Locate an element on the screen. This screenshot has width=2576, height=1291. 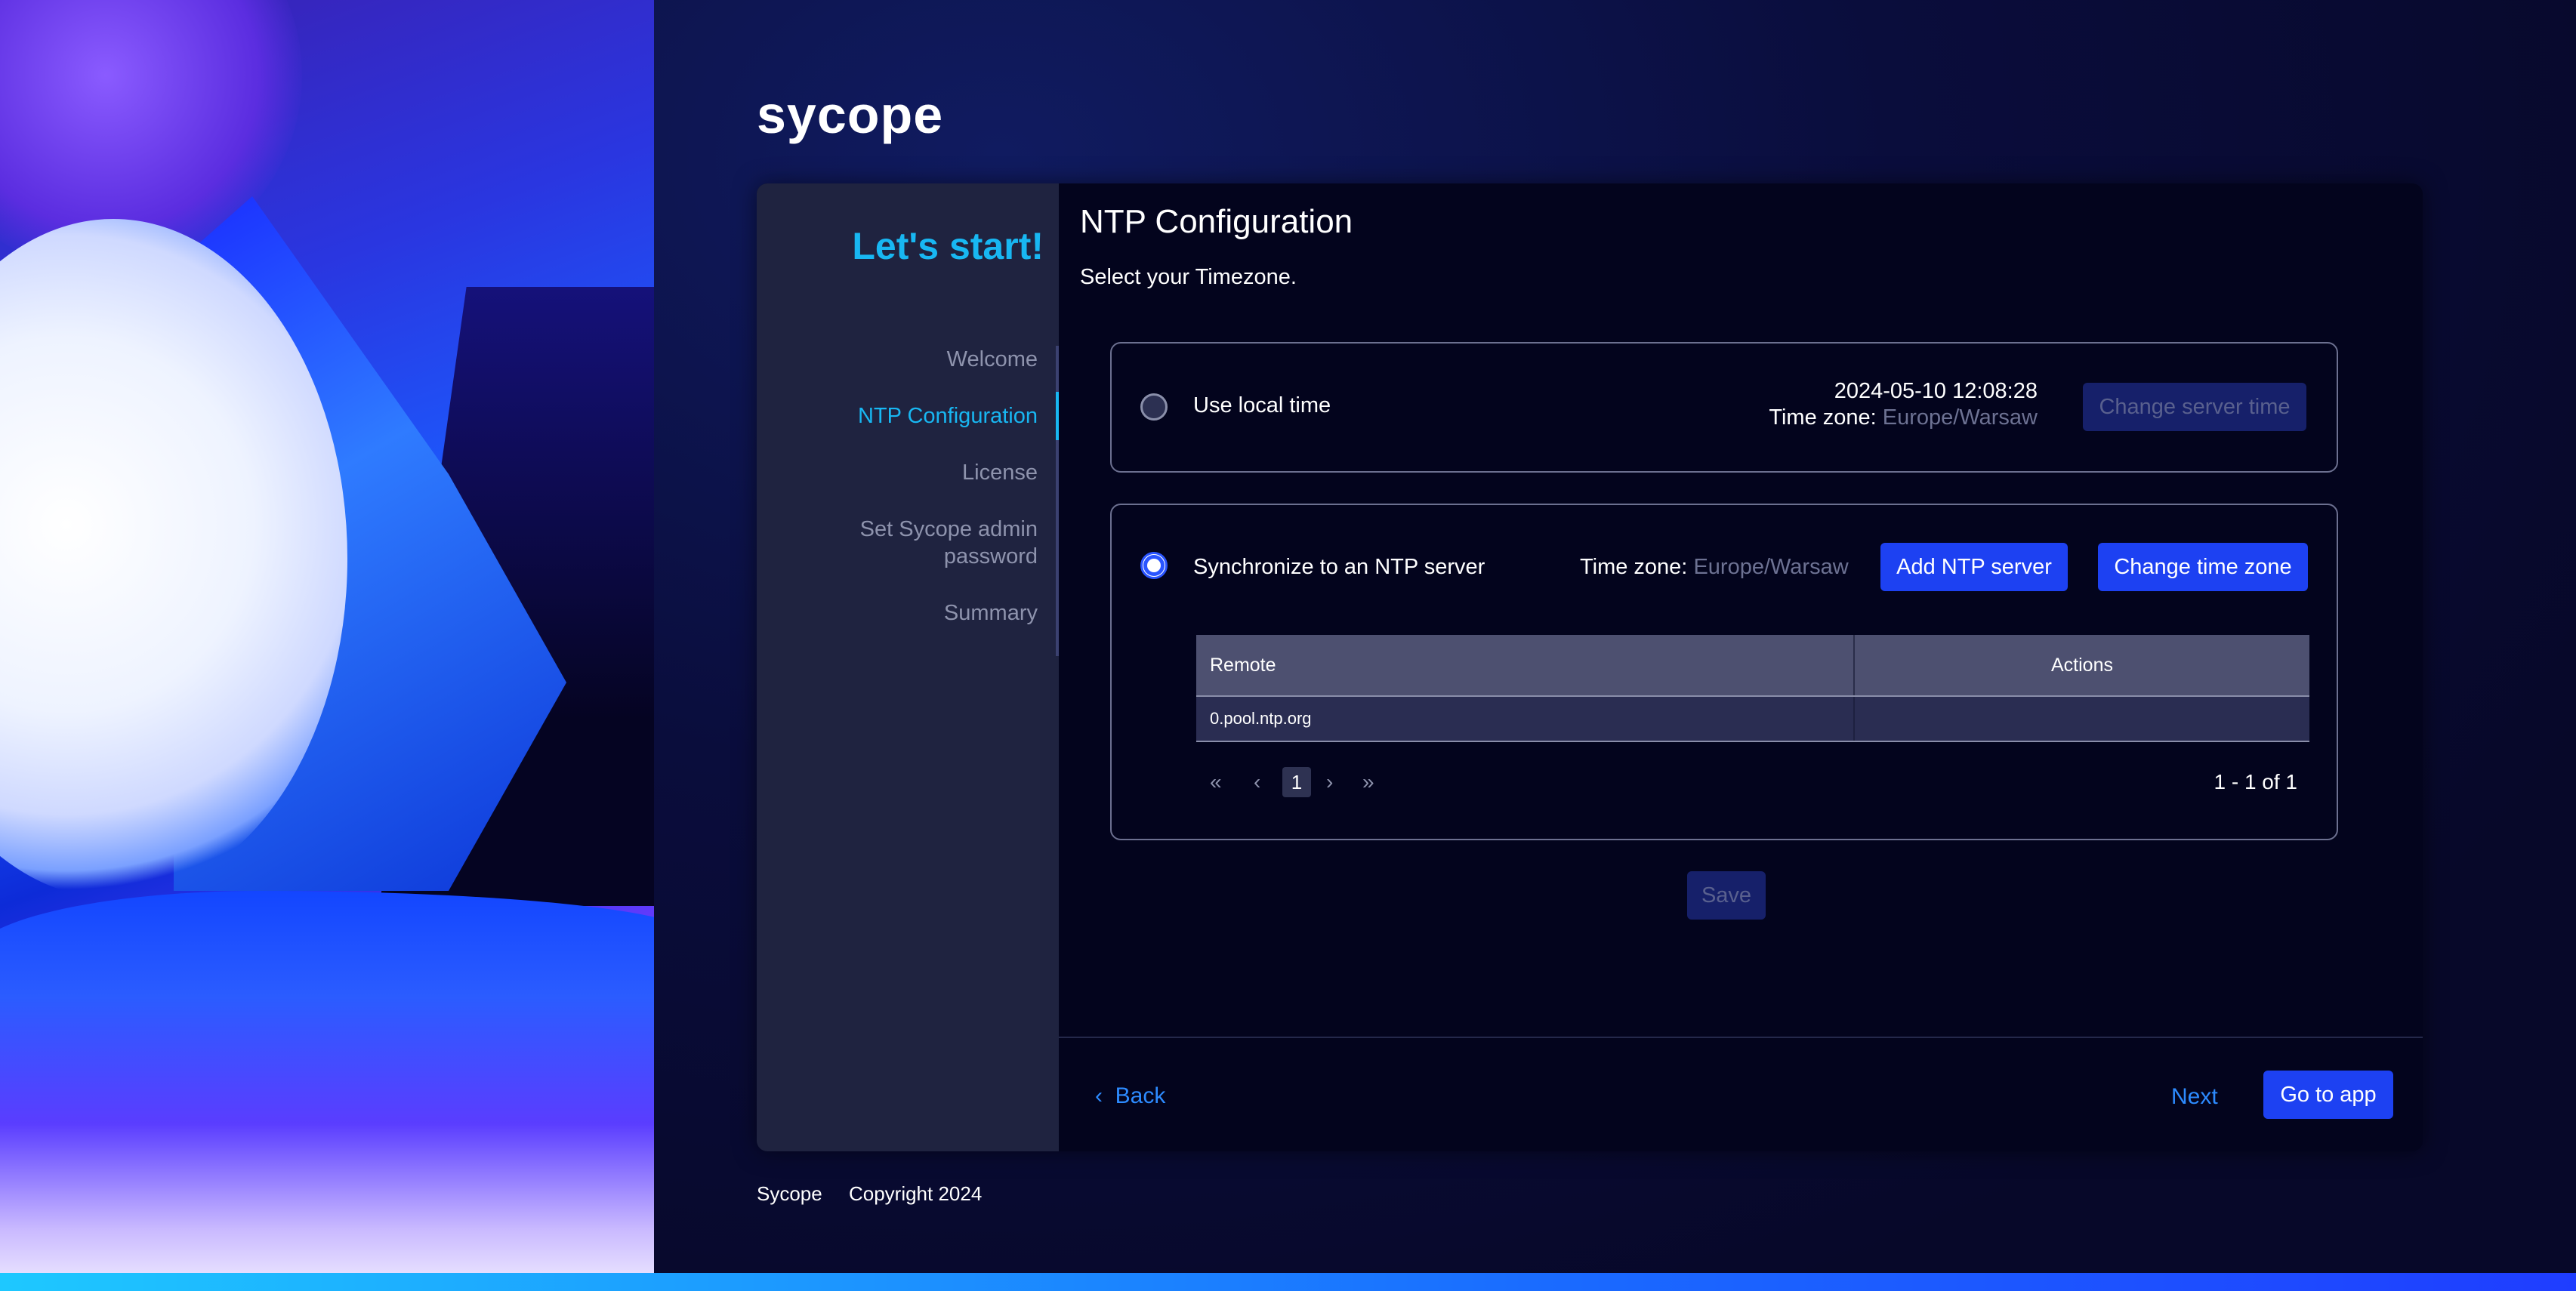
page-count: 1 - 1 of 1 is located at coordinates (2255, 782).